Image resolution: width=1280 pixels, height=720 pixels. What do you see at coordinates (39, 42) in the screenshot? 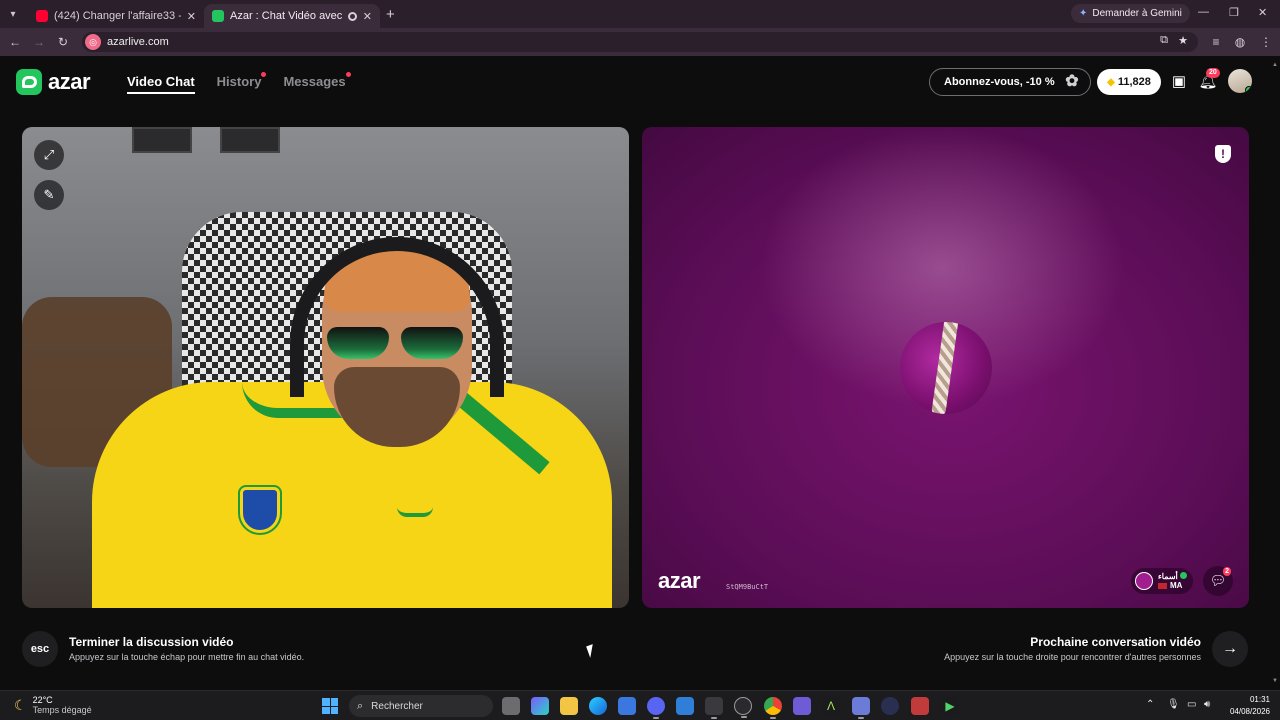
I see `forward-icon: →` at bounding box center [39, 42].